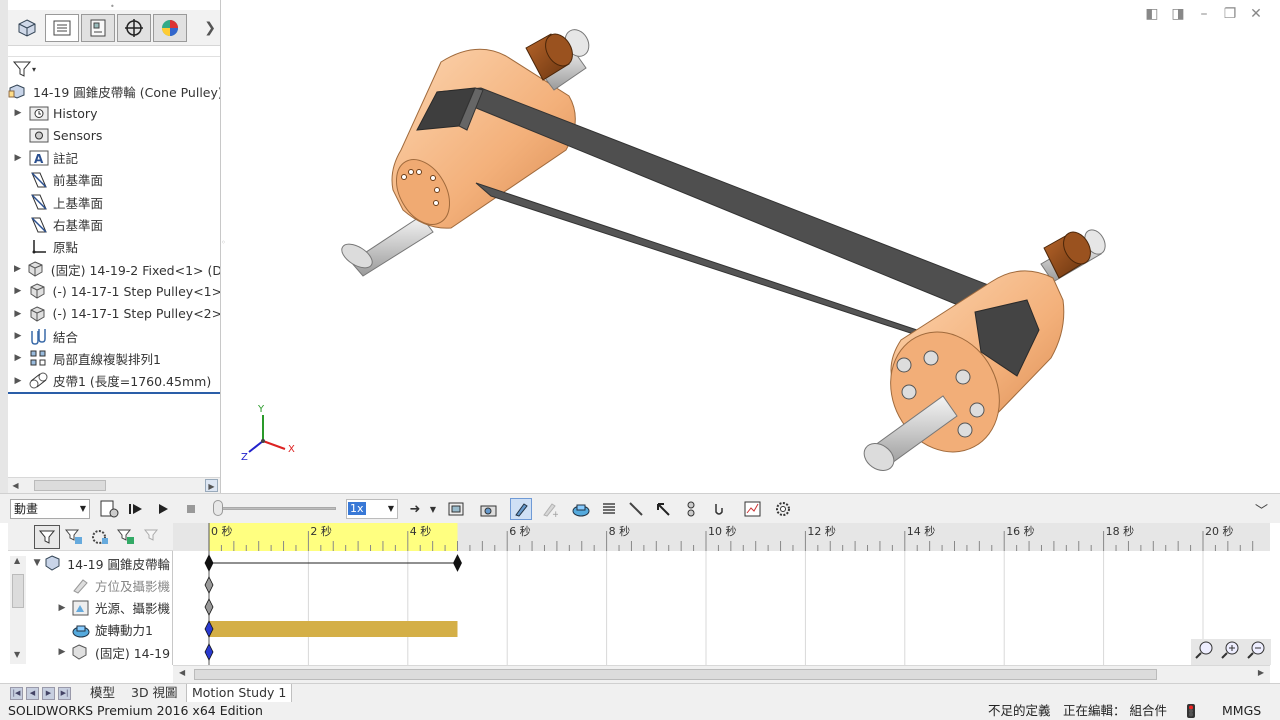 This screenshot has height=720, width=1280. Describe the element at coordinates (74, 539) in the screenshot. I see `filter-driving-button` at that location.